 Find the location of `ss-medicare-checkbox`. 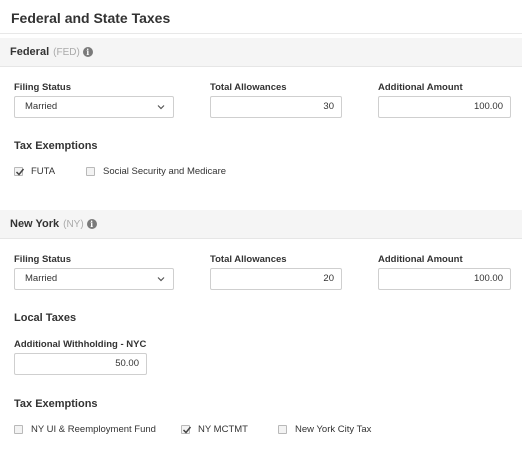

ss-medicare-checkbox is located at coordinates (90, 171).